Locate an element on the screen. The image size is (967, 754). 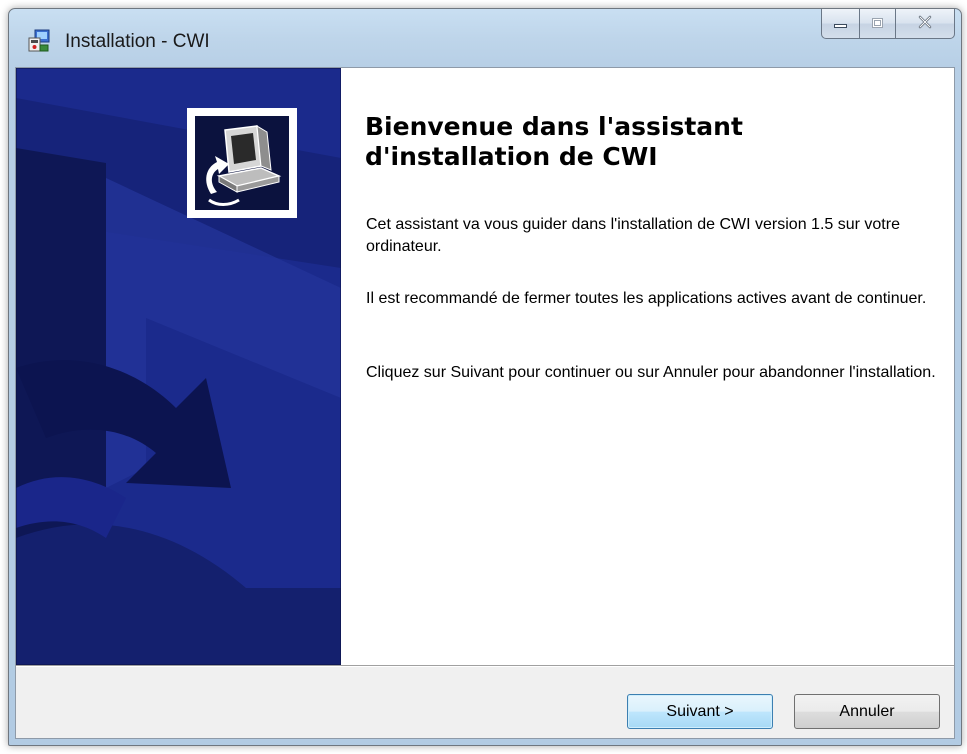
close-button is located at coordinates (925, 24).